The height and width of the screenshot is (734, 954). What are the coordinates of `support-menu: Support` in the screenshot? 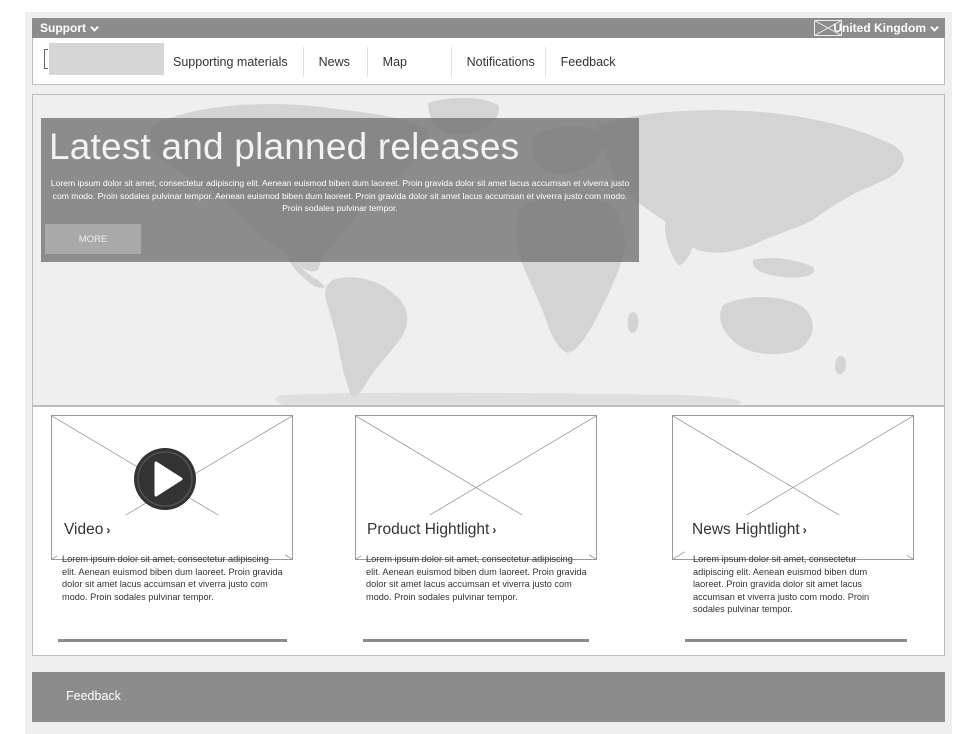 It's located at (69, 28).